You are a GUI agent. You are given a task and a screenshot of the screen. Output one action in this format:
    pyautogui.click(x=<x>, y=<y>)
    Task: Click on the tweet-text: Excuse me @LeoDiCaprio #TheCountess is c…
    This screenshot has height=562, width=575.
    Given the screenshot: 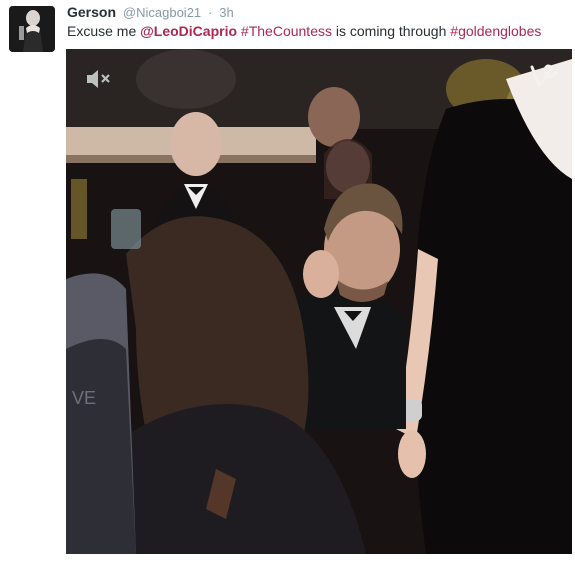 What is the action you would take?
    pyautogui.click(x=304, y=31)
    